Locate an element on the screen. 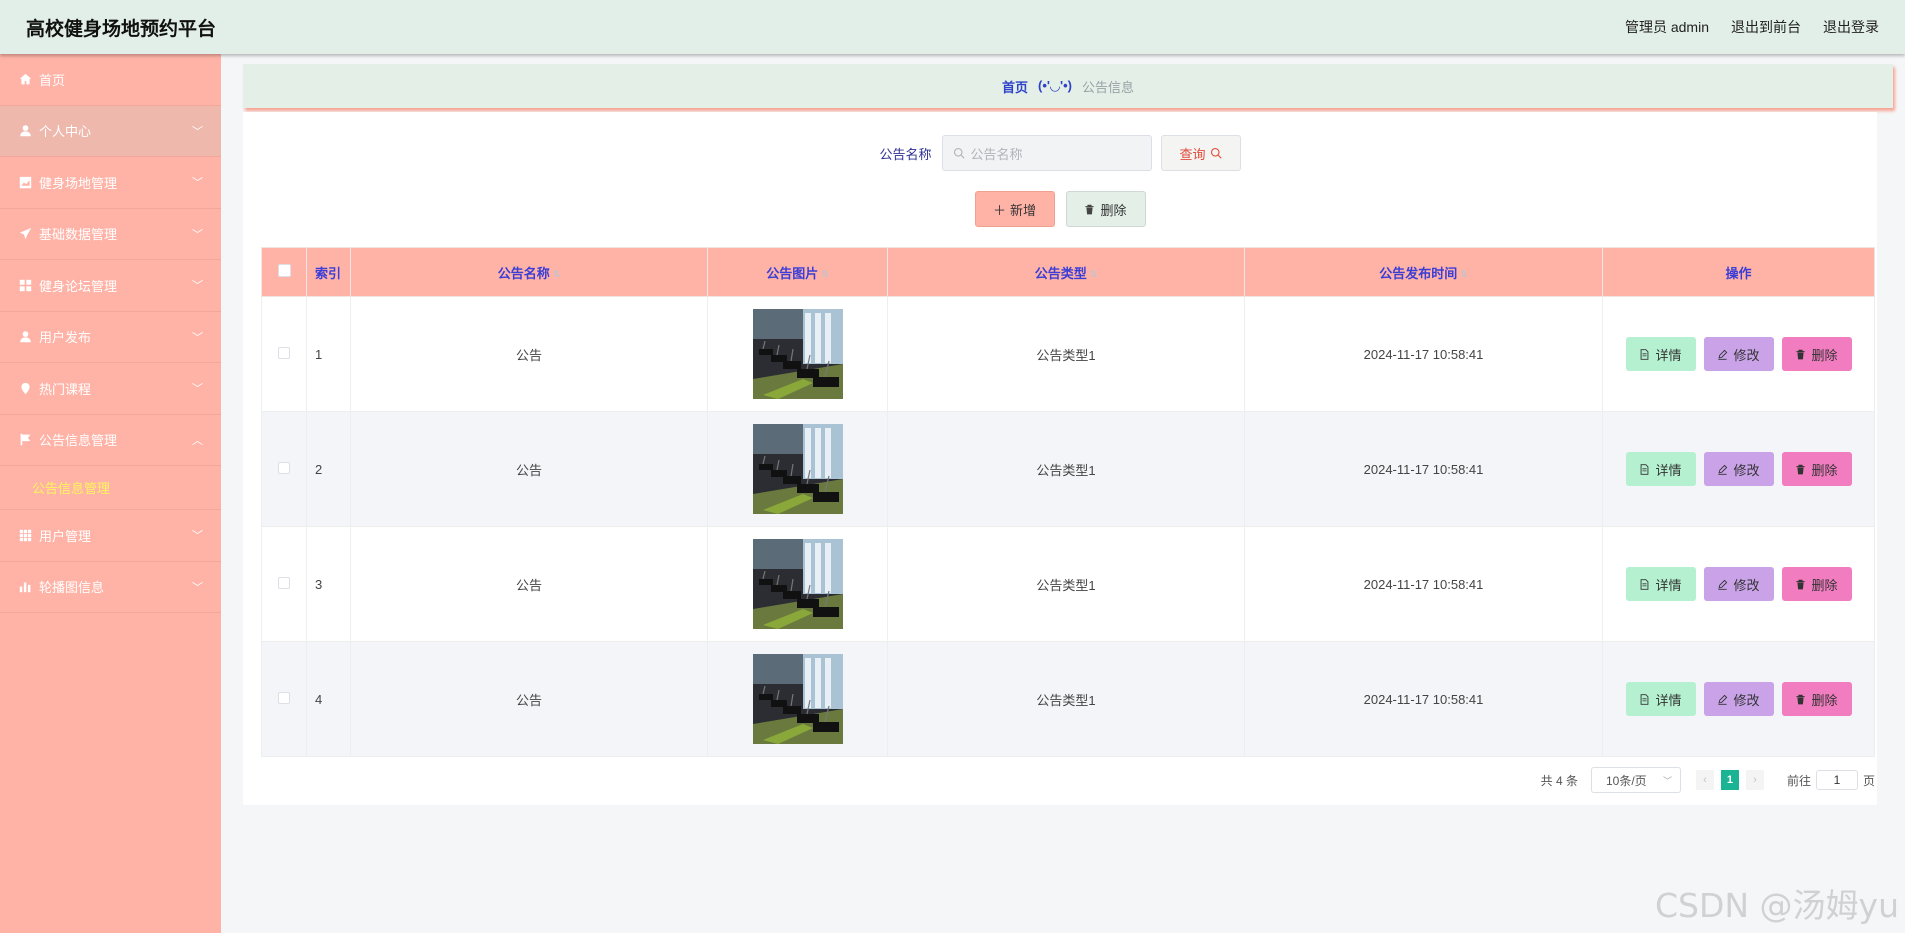 The image size is (1905, 933). table-row: 3 公告 公告类型1 2024-11-17 10:58:41 详情 修改 删除 is located at coordinates (1068, 584).